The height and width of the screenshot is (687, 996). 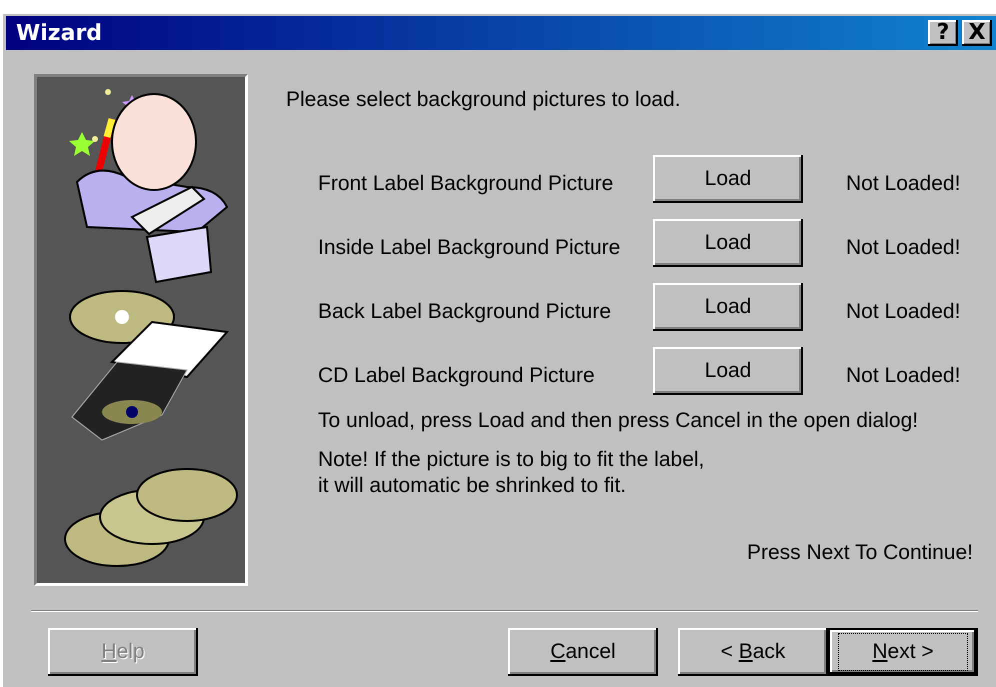 I want to click on dialog-button: Next >, so click(x=903, y=652).